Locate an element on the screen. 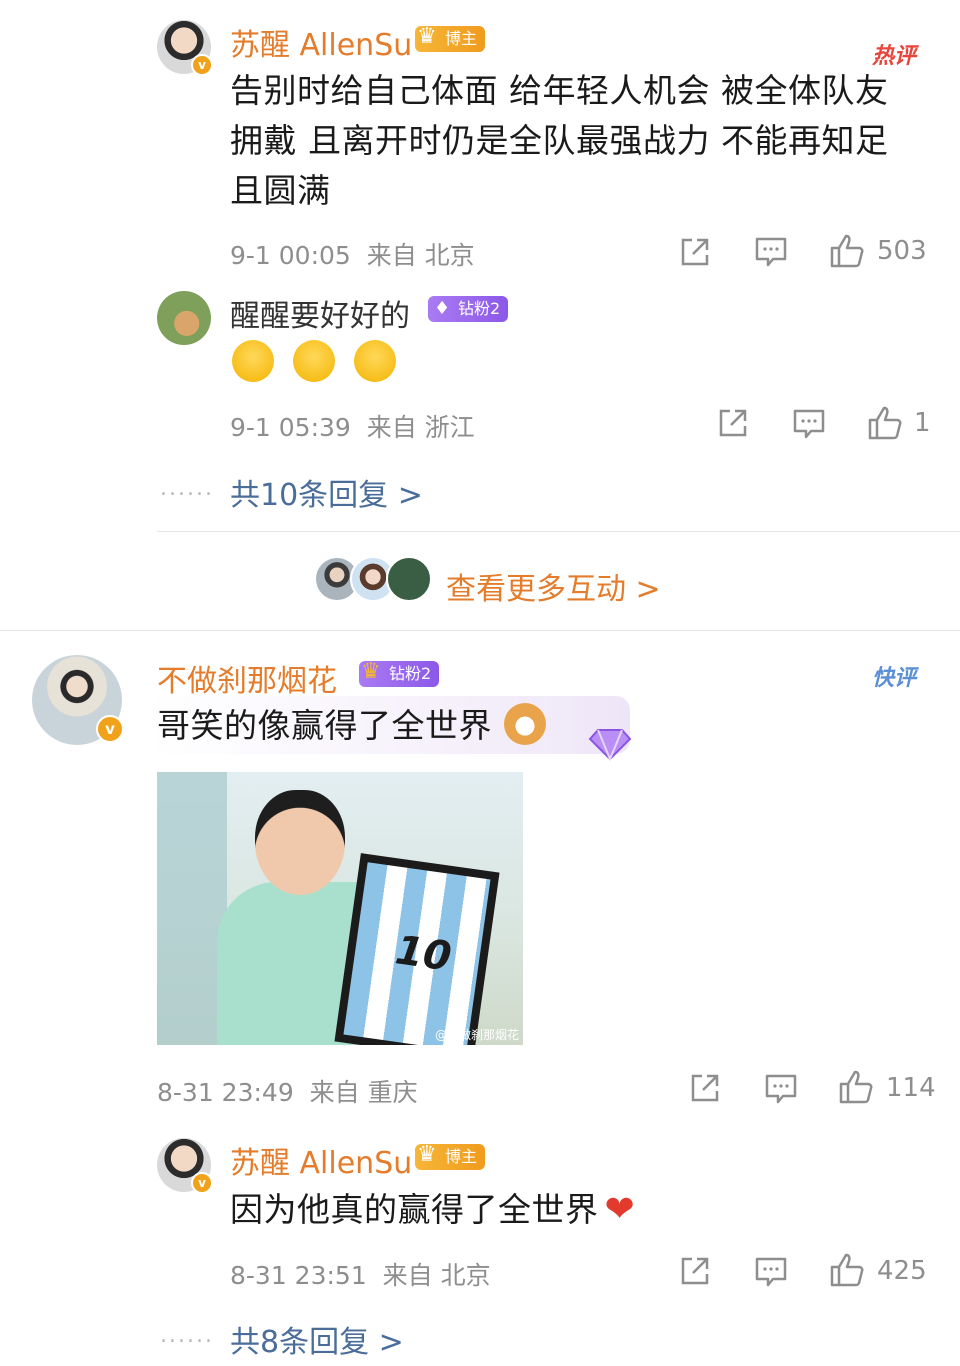 The width and height of the screenshot is (960, 1366). like-count: 1 is located at coordinates (922, 423).